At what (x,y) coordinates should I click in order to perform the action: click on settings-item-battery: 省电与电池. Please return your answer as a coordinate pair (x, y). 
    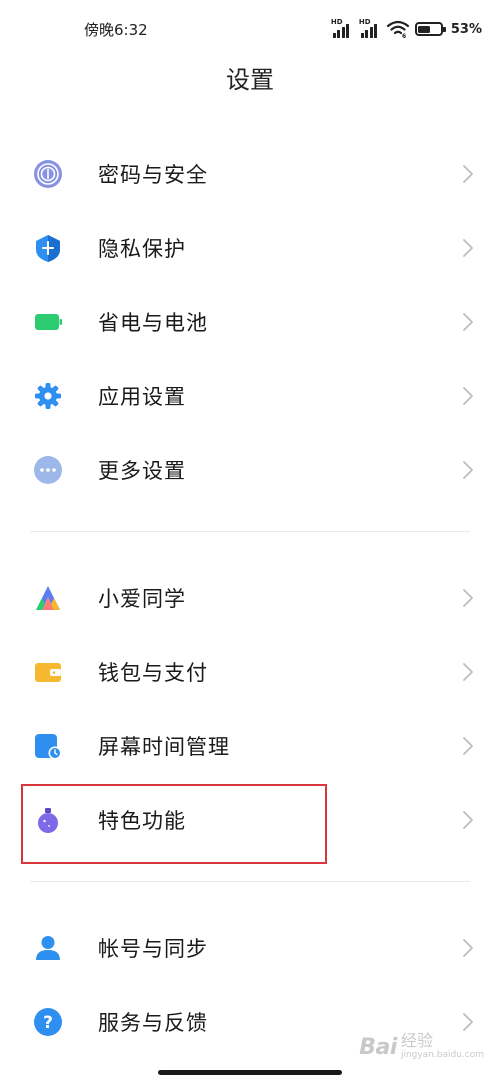
    Looking at the image, I should click on (250, 322).